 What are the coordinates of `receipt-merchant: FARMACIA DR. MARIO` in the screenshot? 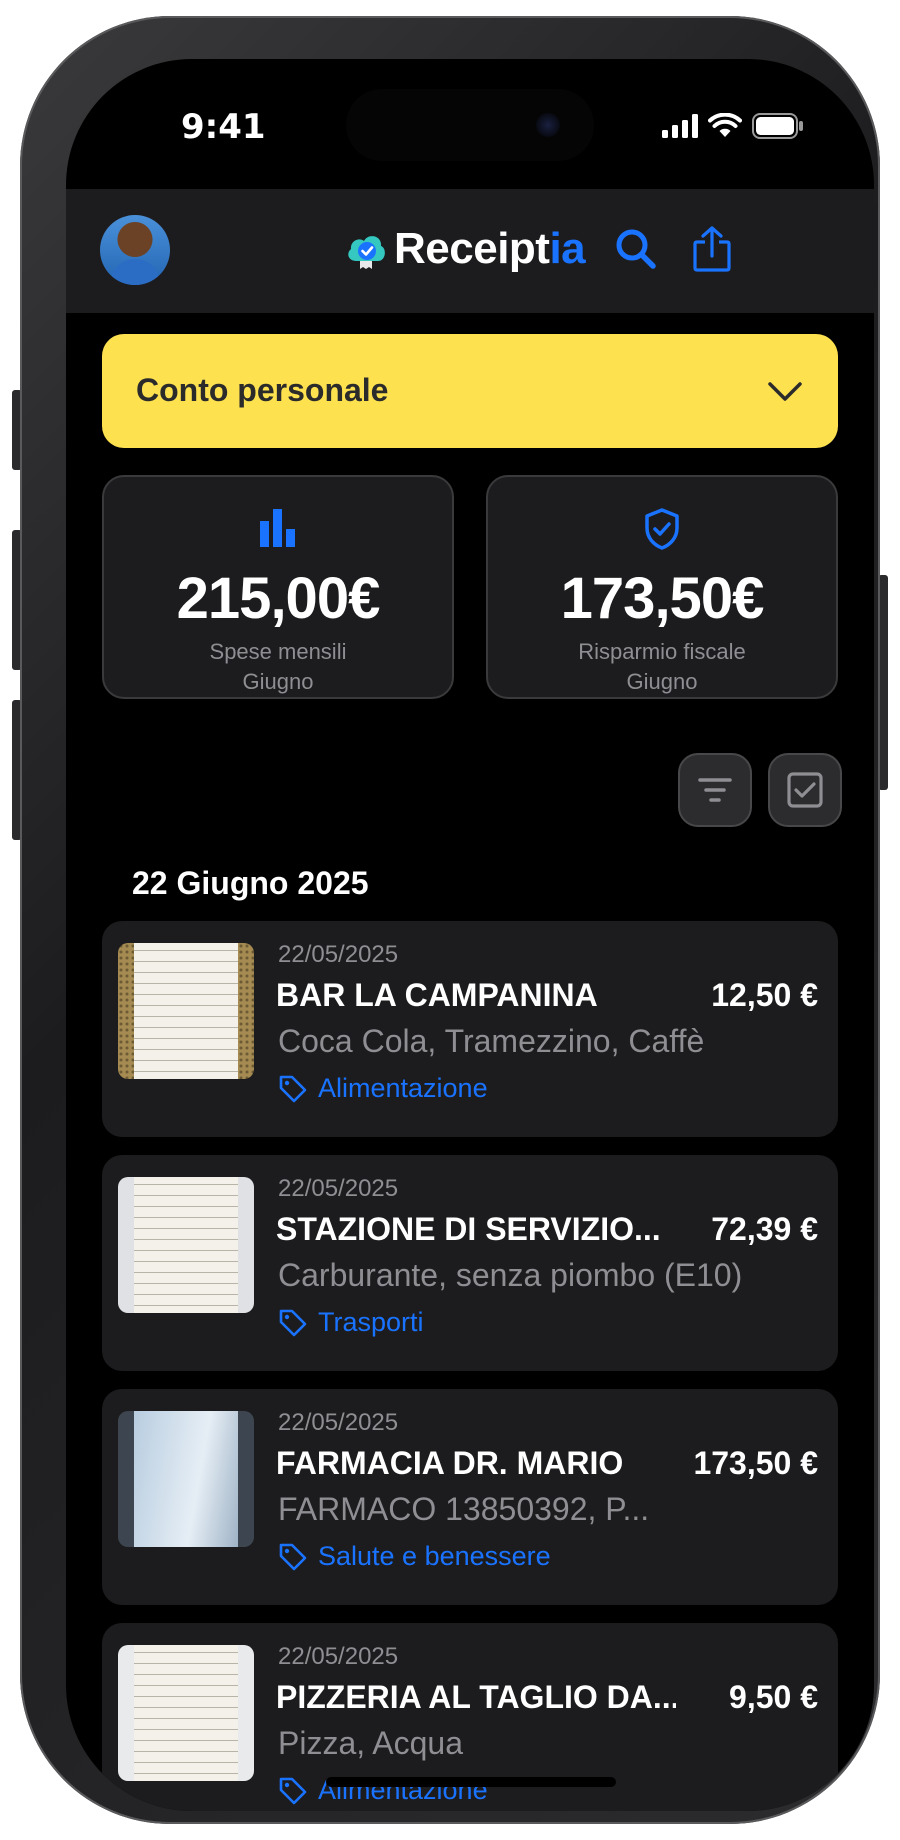 It's located at (450, 1463).